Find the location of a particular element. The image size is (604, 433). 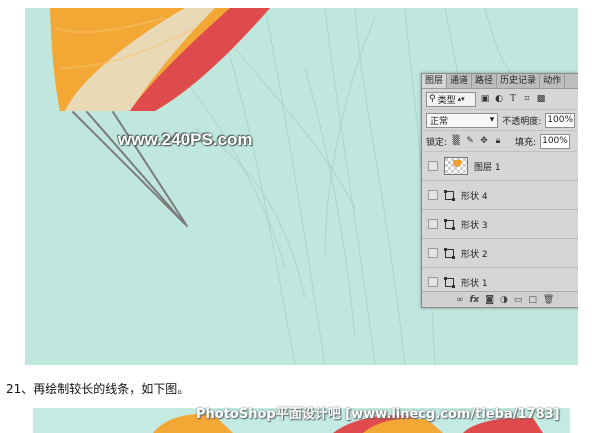

mask-icon: ◙ is located at coordinates (489, 300).